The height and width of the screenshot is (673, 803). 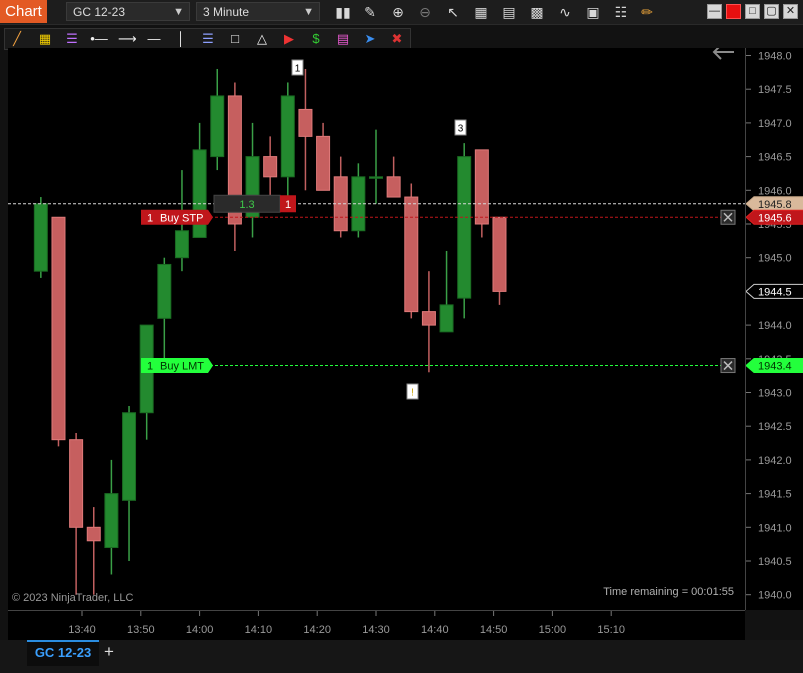 What do you see at coordinates (17, 39) in the screenshot?
I see `ruler-icon: ╱` at bounding box center [17, 39].